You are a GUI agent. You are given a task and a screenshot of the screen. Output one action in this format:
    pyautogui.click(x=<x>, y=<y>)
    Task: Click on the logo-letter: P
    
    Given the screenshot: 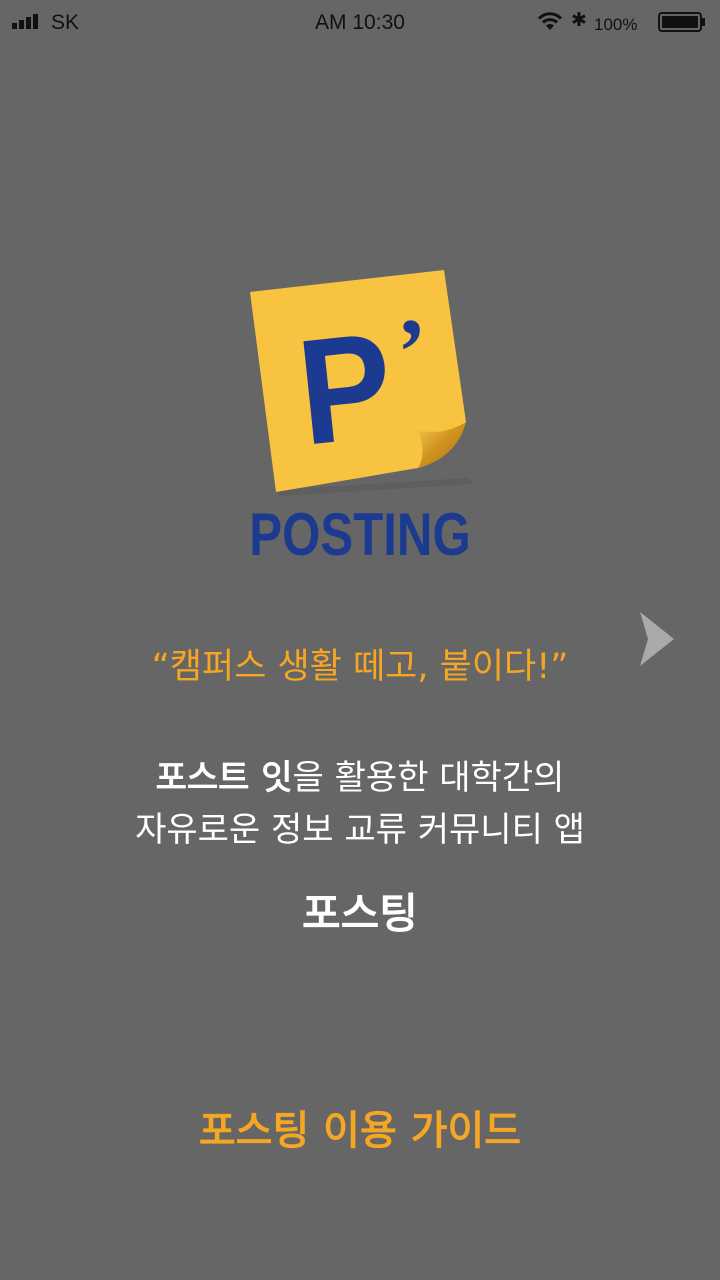 What is the action you would take?
    pyautogui.click(x=345, y=389)
    